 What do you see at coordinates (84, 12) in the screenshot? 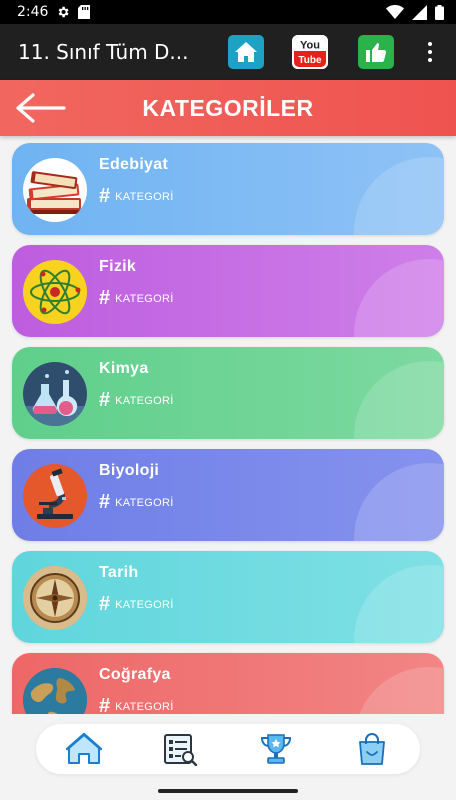
I see `sd-card-icon` at bounding box center [84, 12].